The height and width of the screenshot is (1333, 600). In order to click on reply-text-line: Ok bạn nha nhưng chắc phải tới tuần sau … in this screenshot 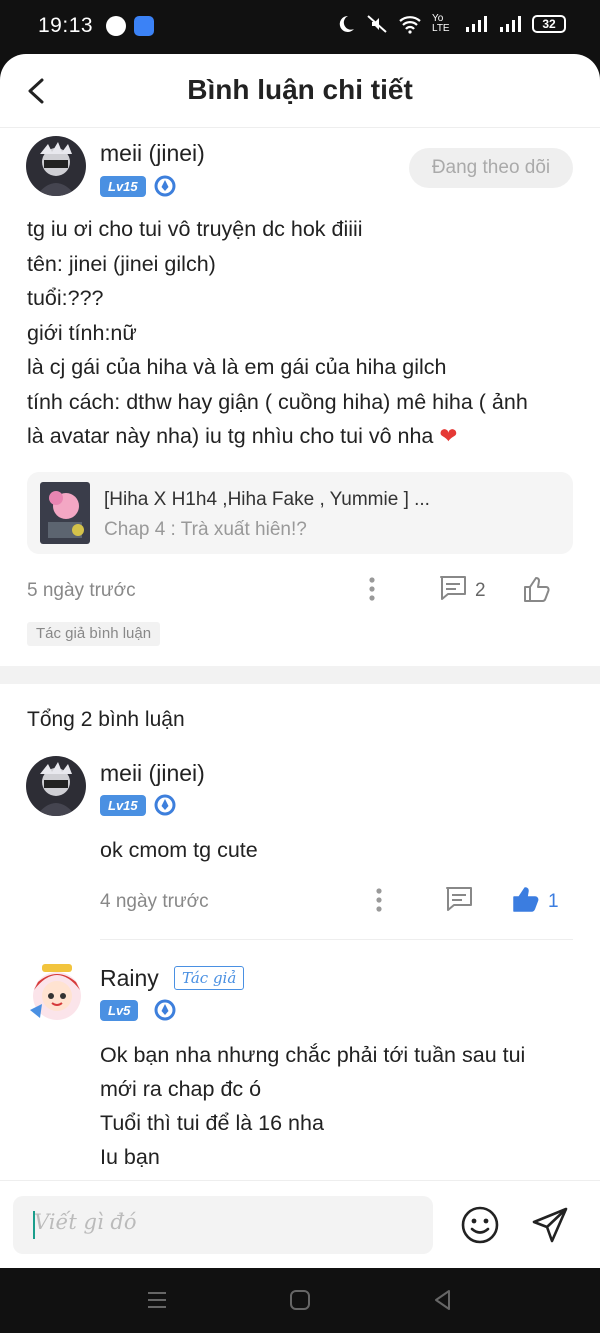, I will do `click(313, 1055)`.